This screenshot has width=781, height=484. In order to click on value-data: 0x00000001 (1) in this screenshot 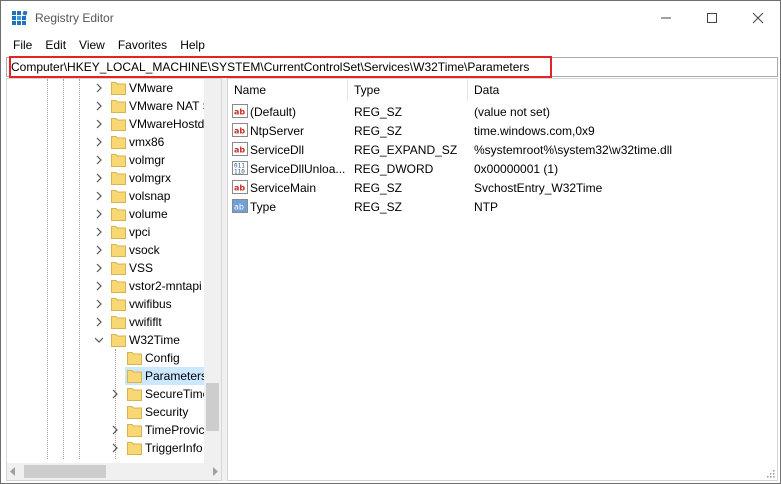, I will do `click(516, 169)`.